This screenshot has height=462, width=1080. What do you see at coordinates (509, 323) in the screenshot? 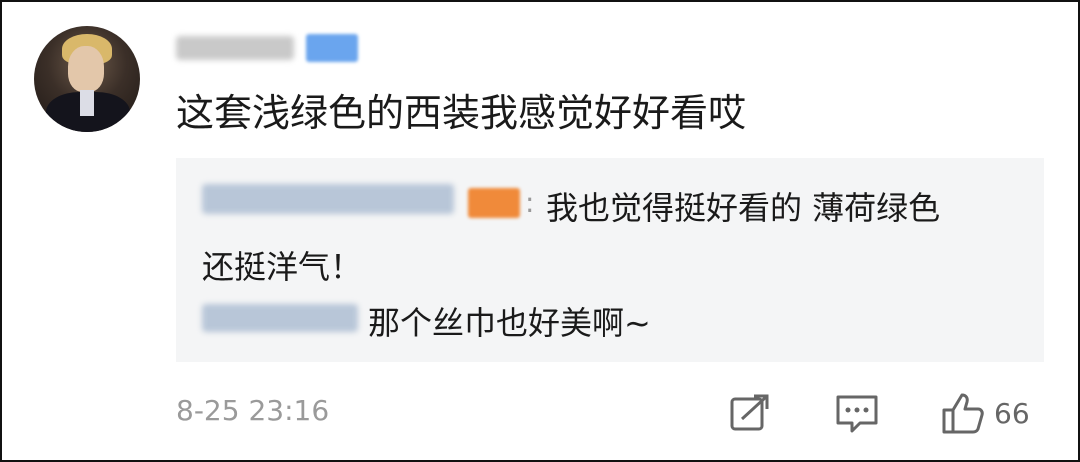
I see `reply2-text: 那个丝巾也好美啊~` at bounding box center [509, 323].